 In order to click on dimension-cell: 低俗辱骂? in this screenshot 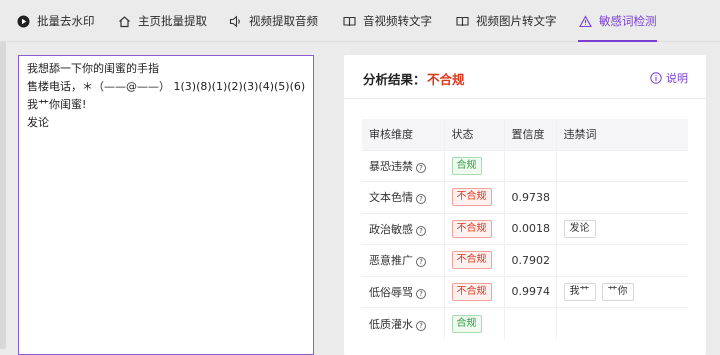, I will do `click(403, 291)`.